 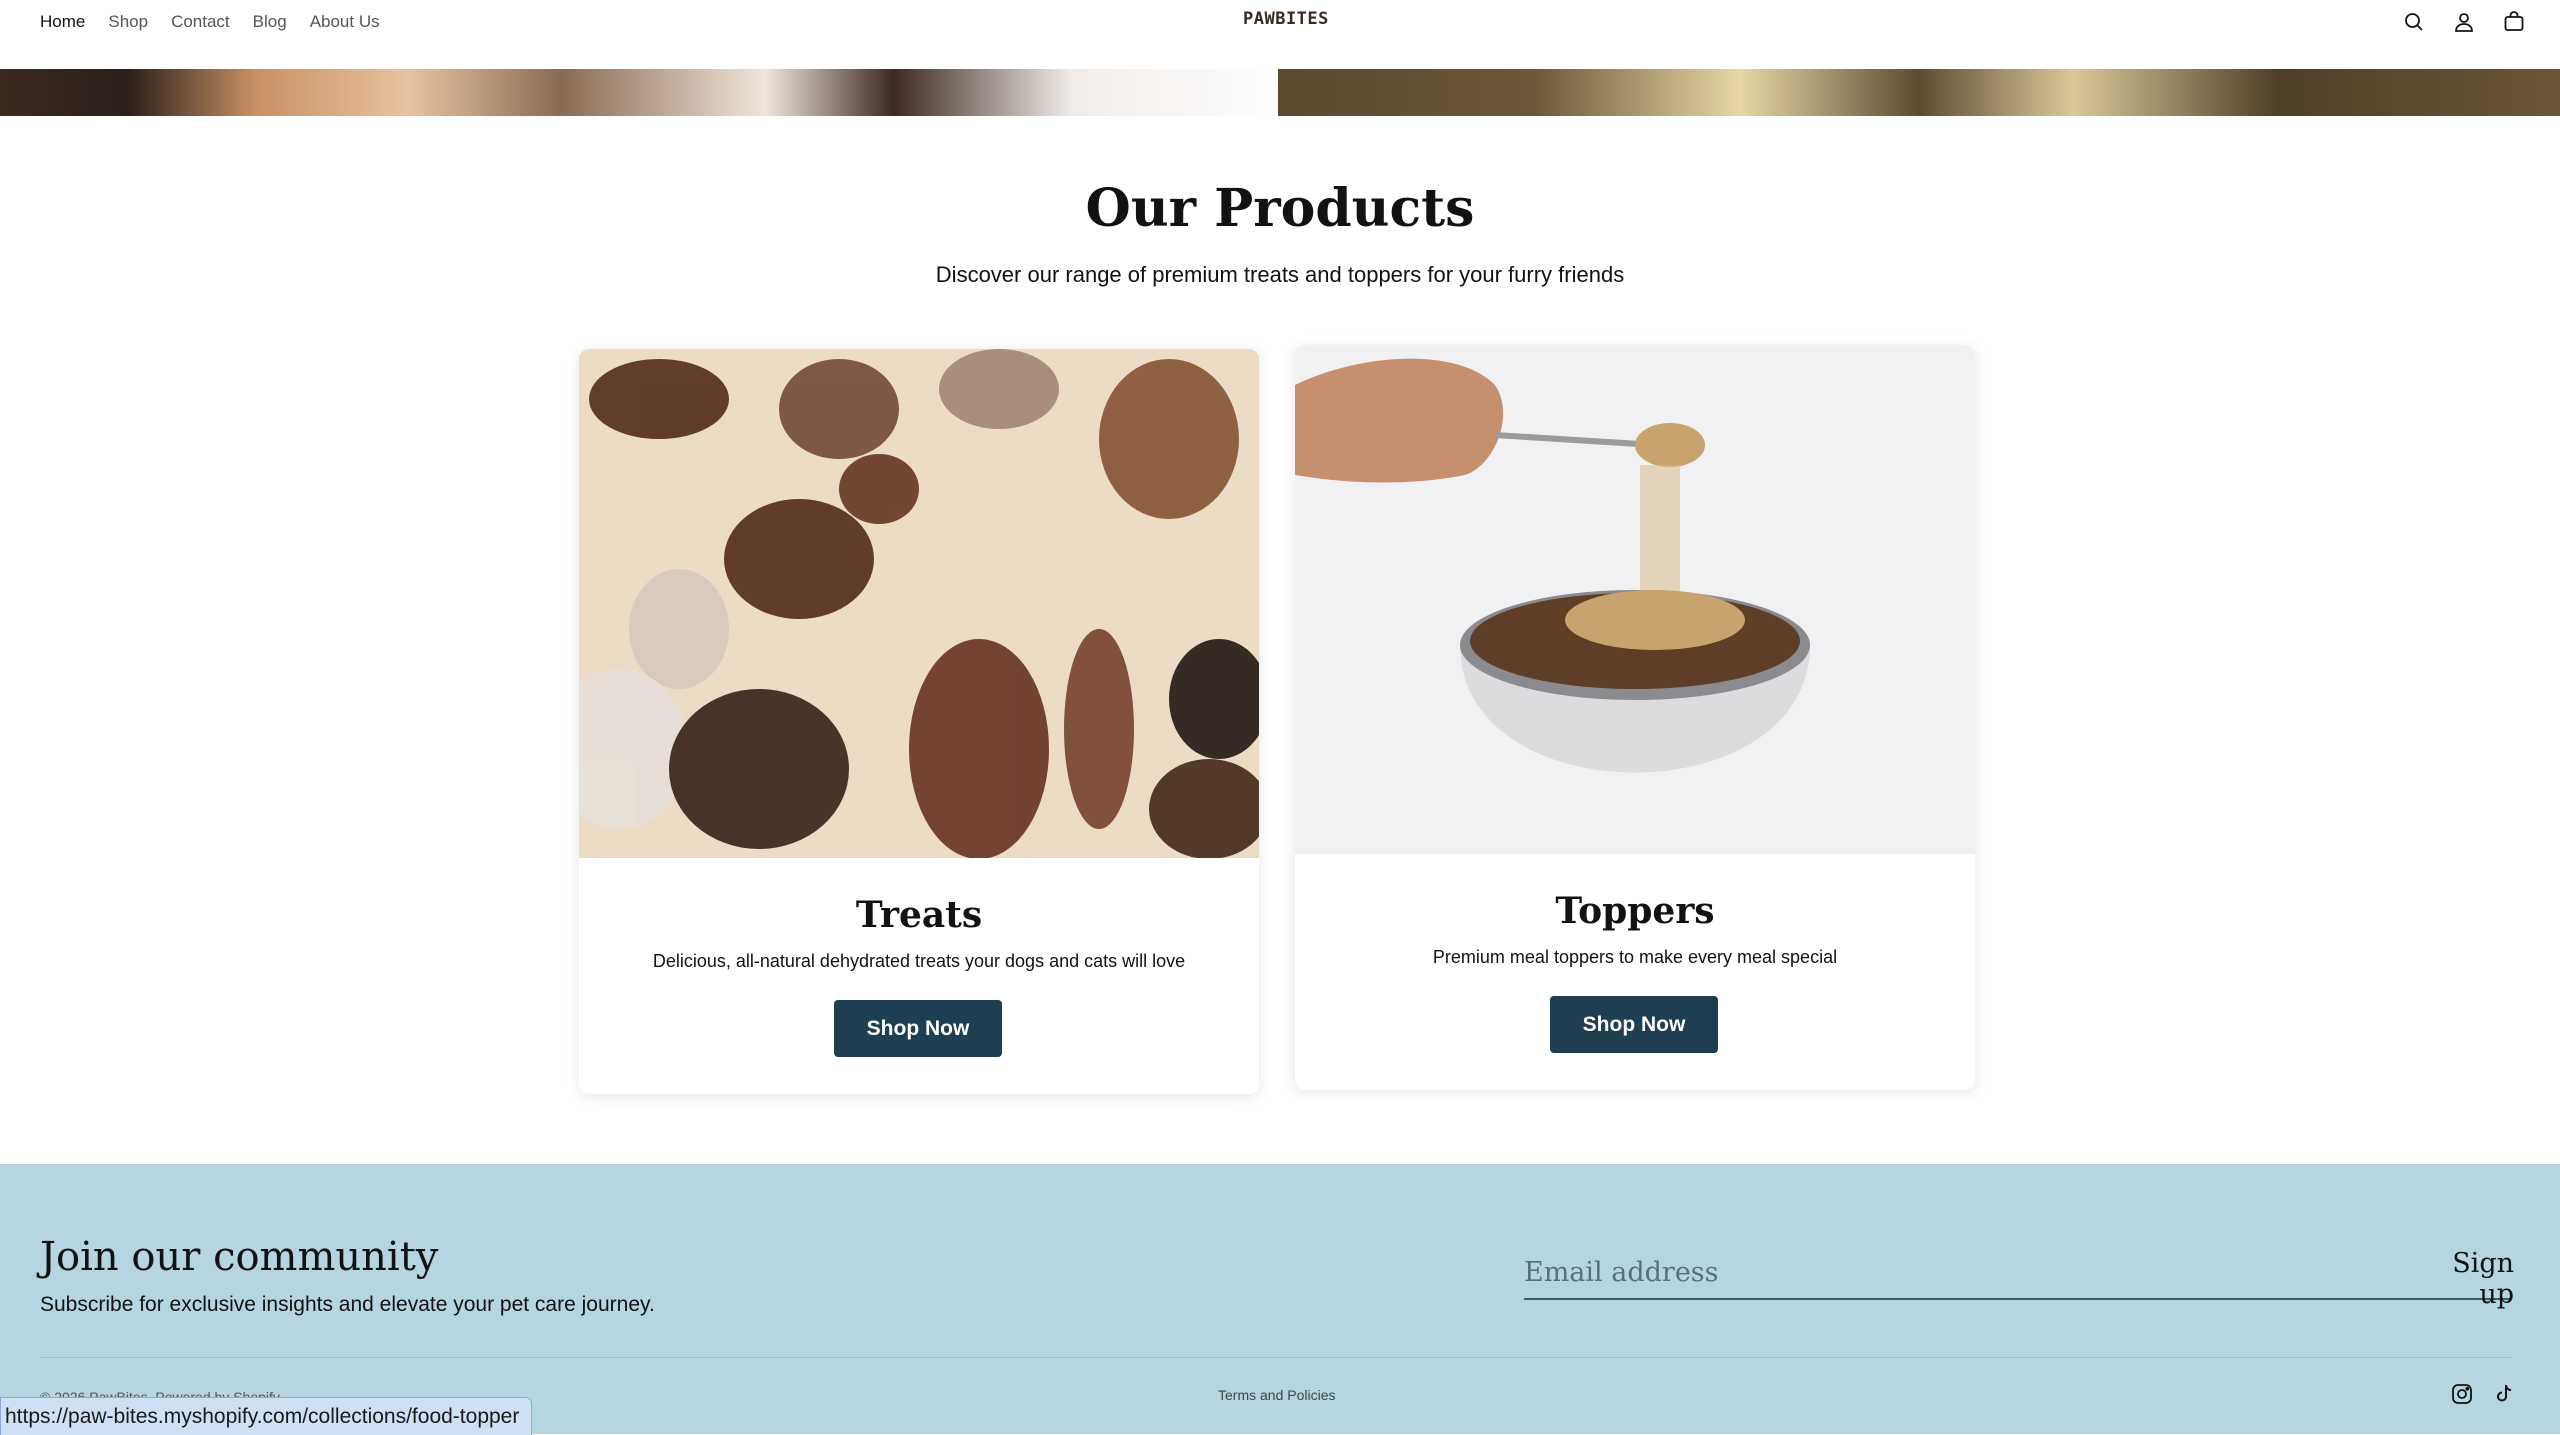 What do you see at coordinates (1634, 1024) in the screenshot?
I see `shop-now-button-toppers: Shop Now` at bounding box center [1634, 1024].